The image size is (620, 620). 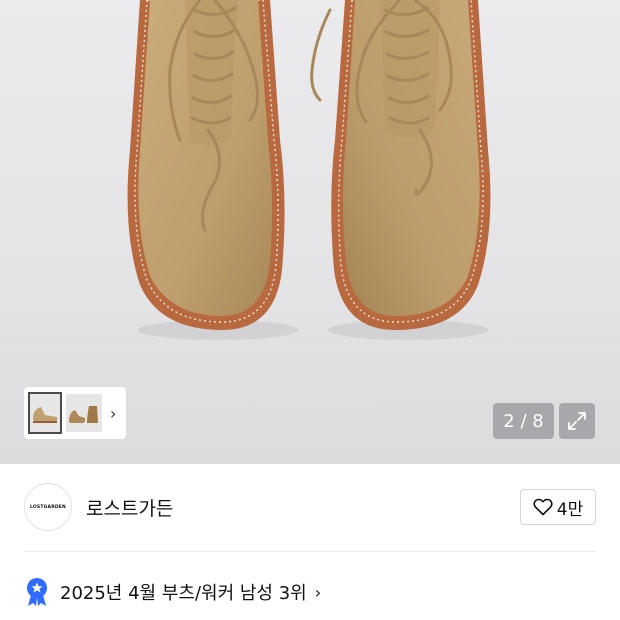 I want to click on divider, so click(x=310, y=551).